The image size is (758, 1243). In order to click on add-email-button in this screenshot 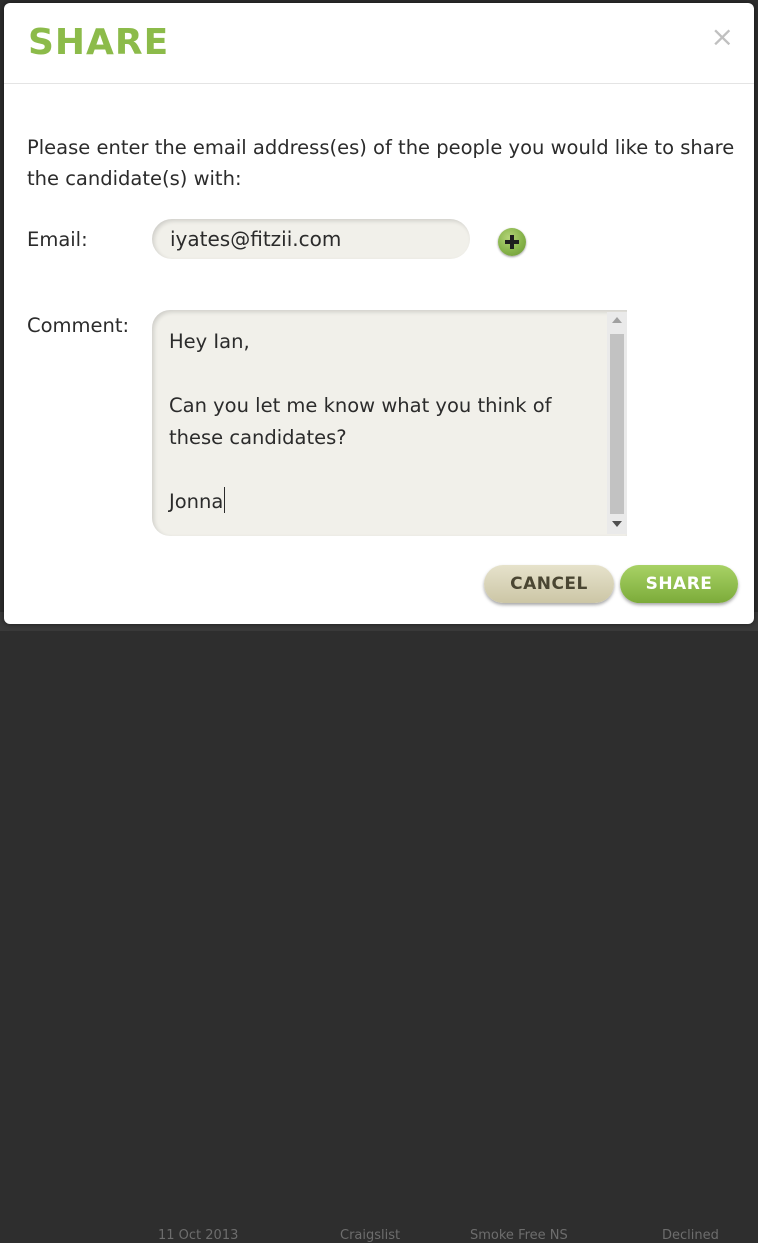, I will do `click(512, 242)`.